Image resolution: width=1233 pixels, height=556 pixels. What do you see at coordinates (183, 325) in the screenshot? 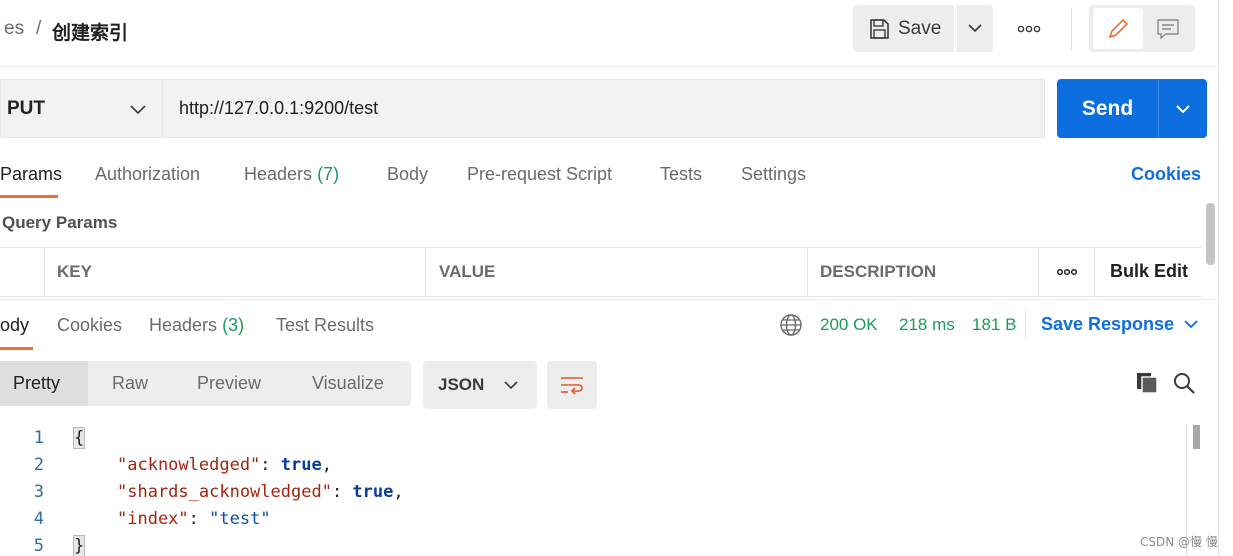
I see `response-tab-headers-label: Headers` at bounding box center [183, 325].